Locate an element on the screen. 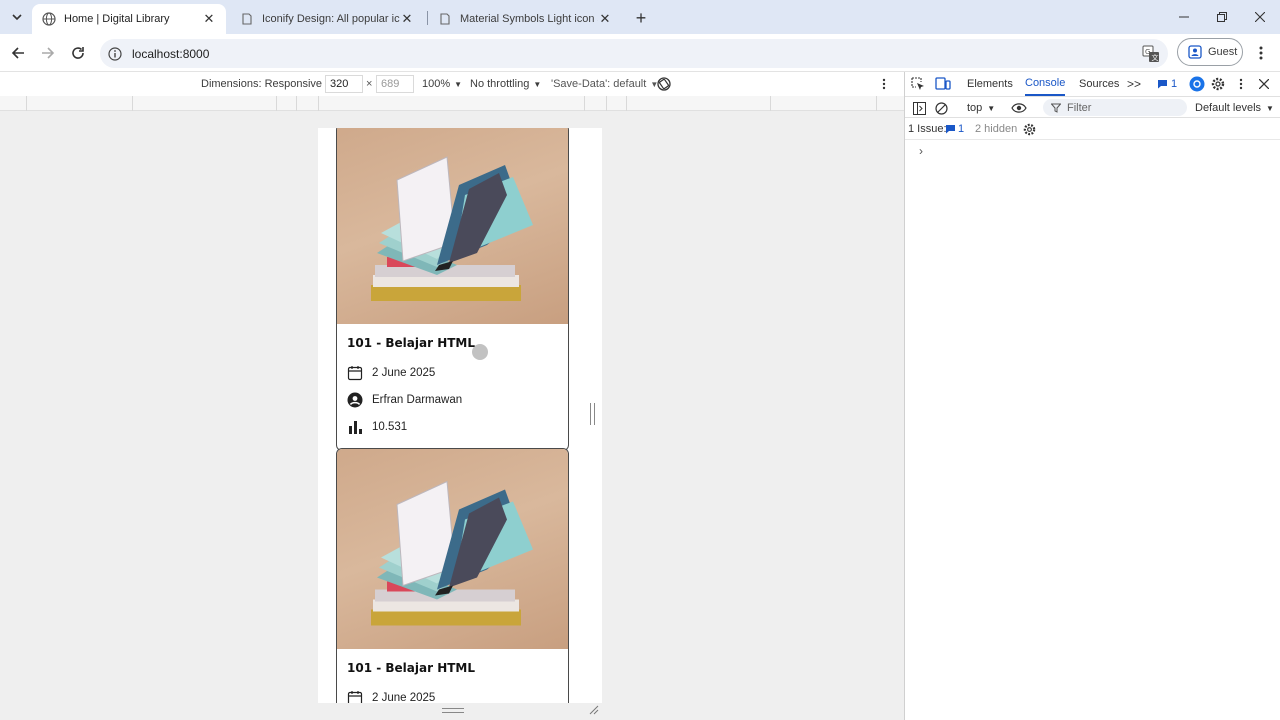  svg-text: G is located at coordinates (1147, 52).